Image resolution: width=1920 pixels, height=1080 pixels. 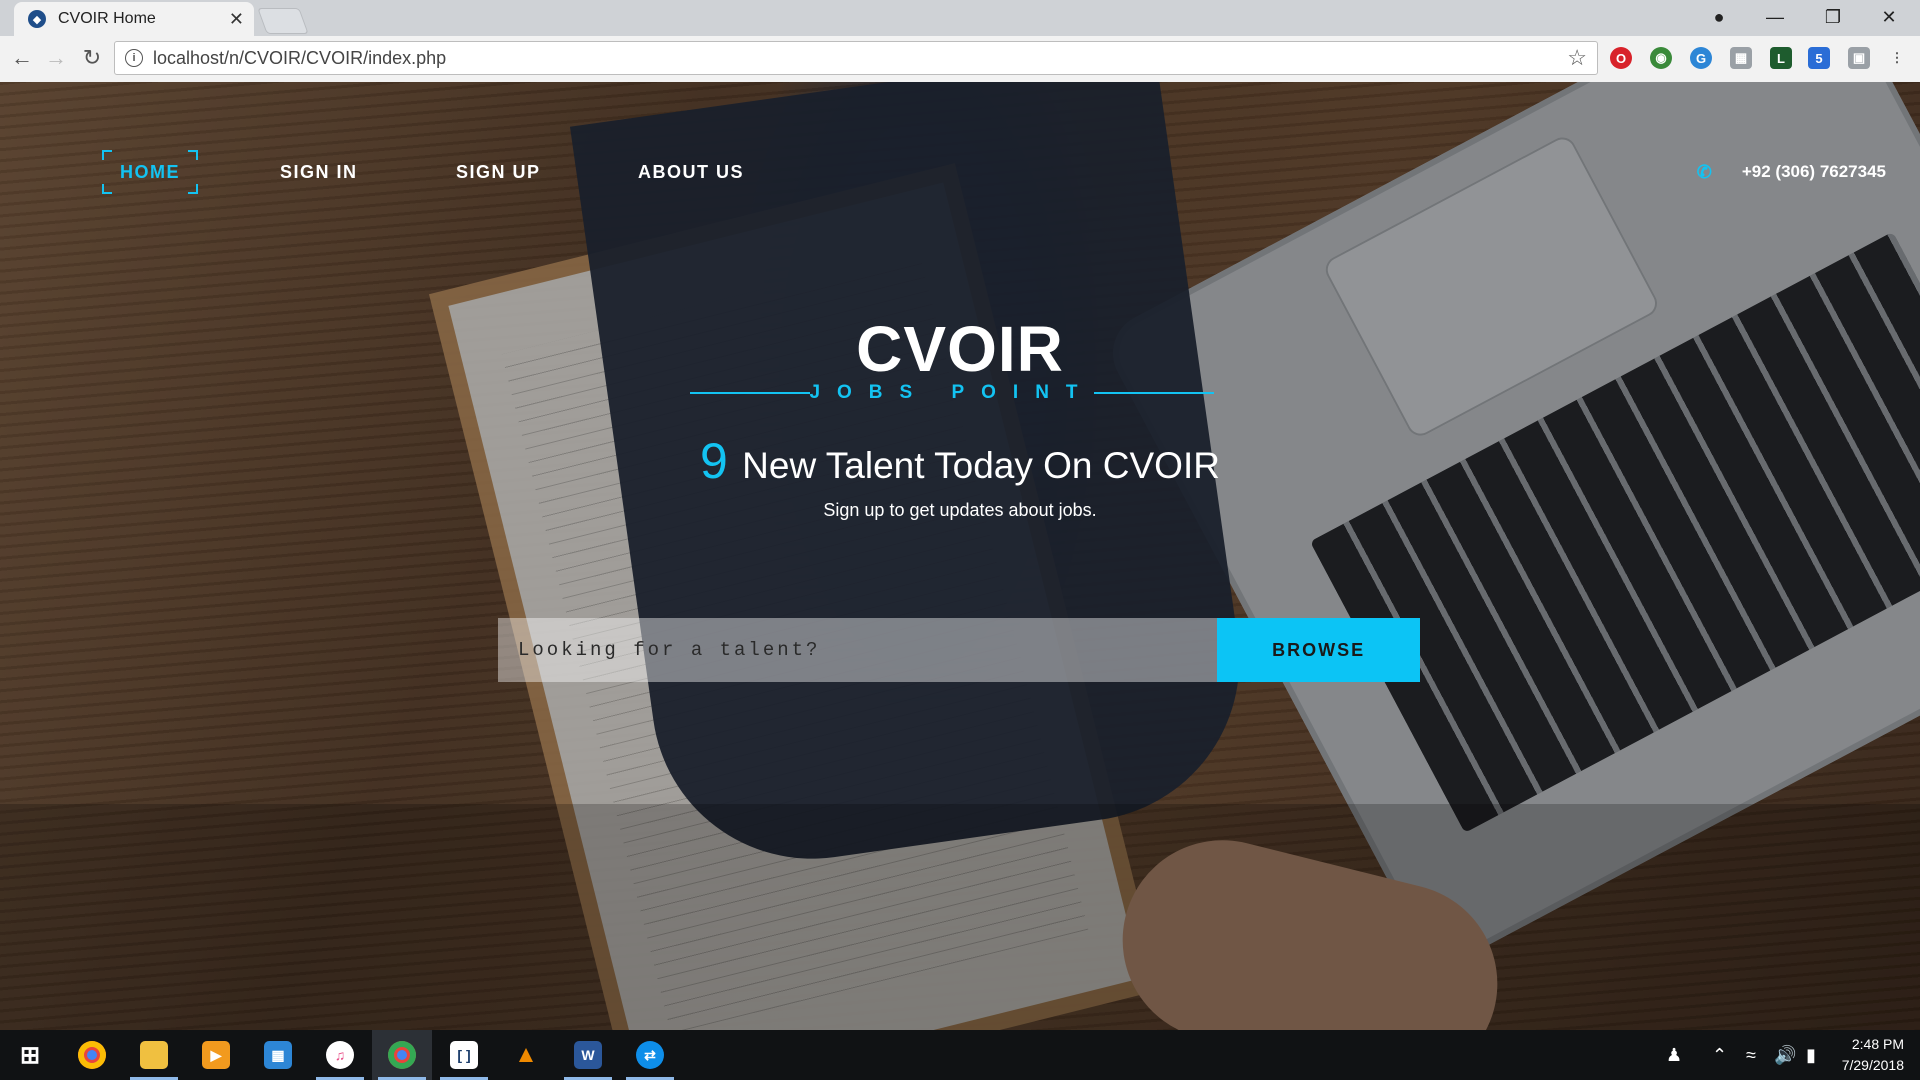 I want to click on nav-sign-up: SIGN UP, so click(x=498, y=172).